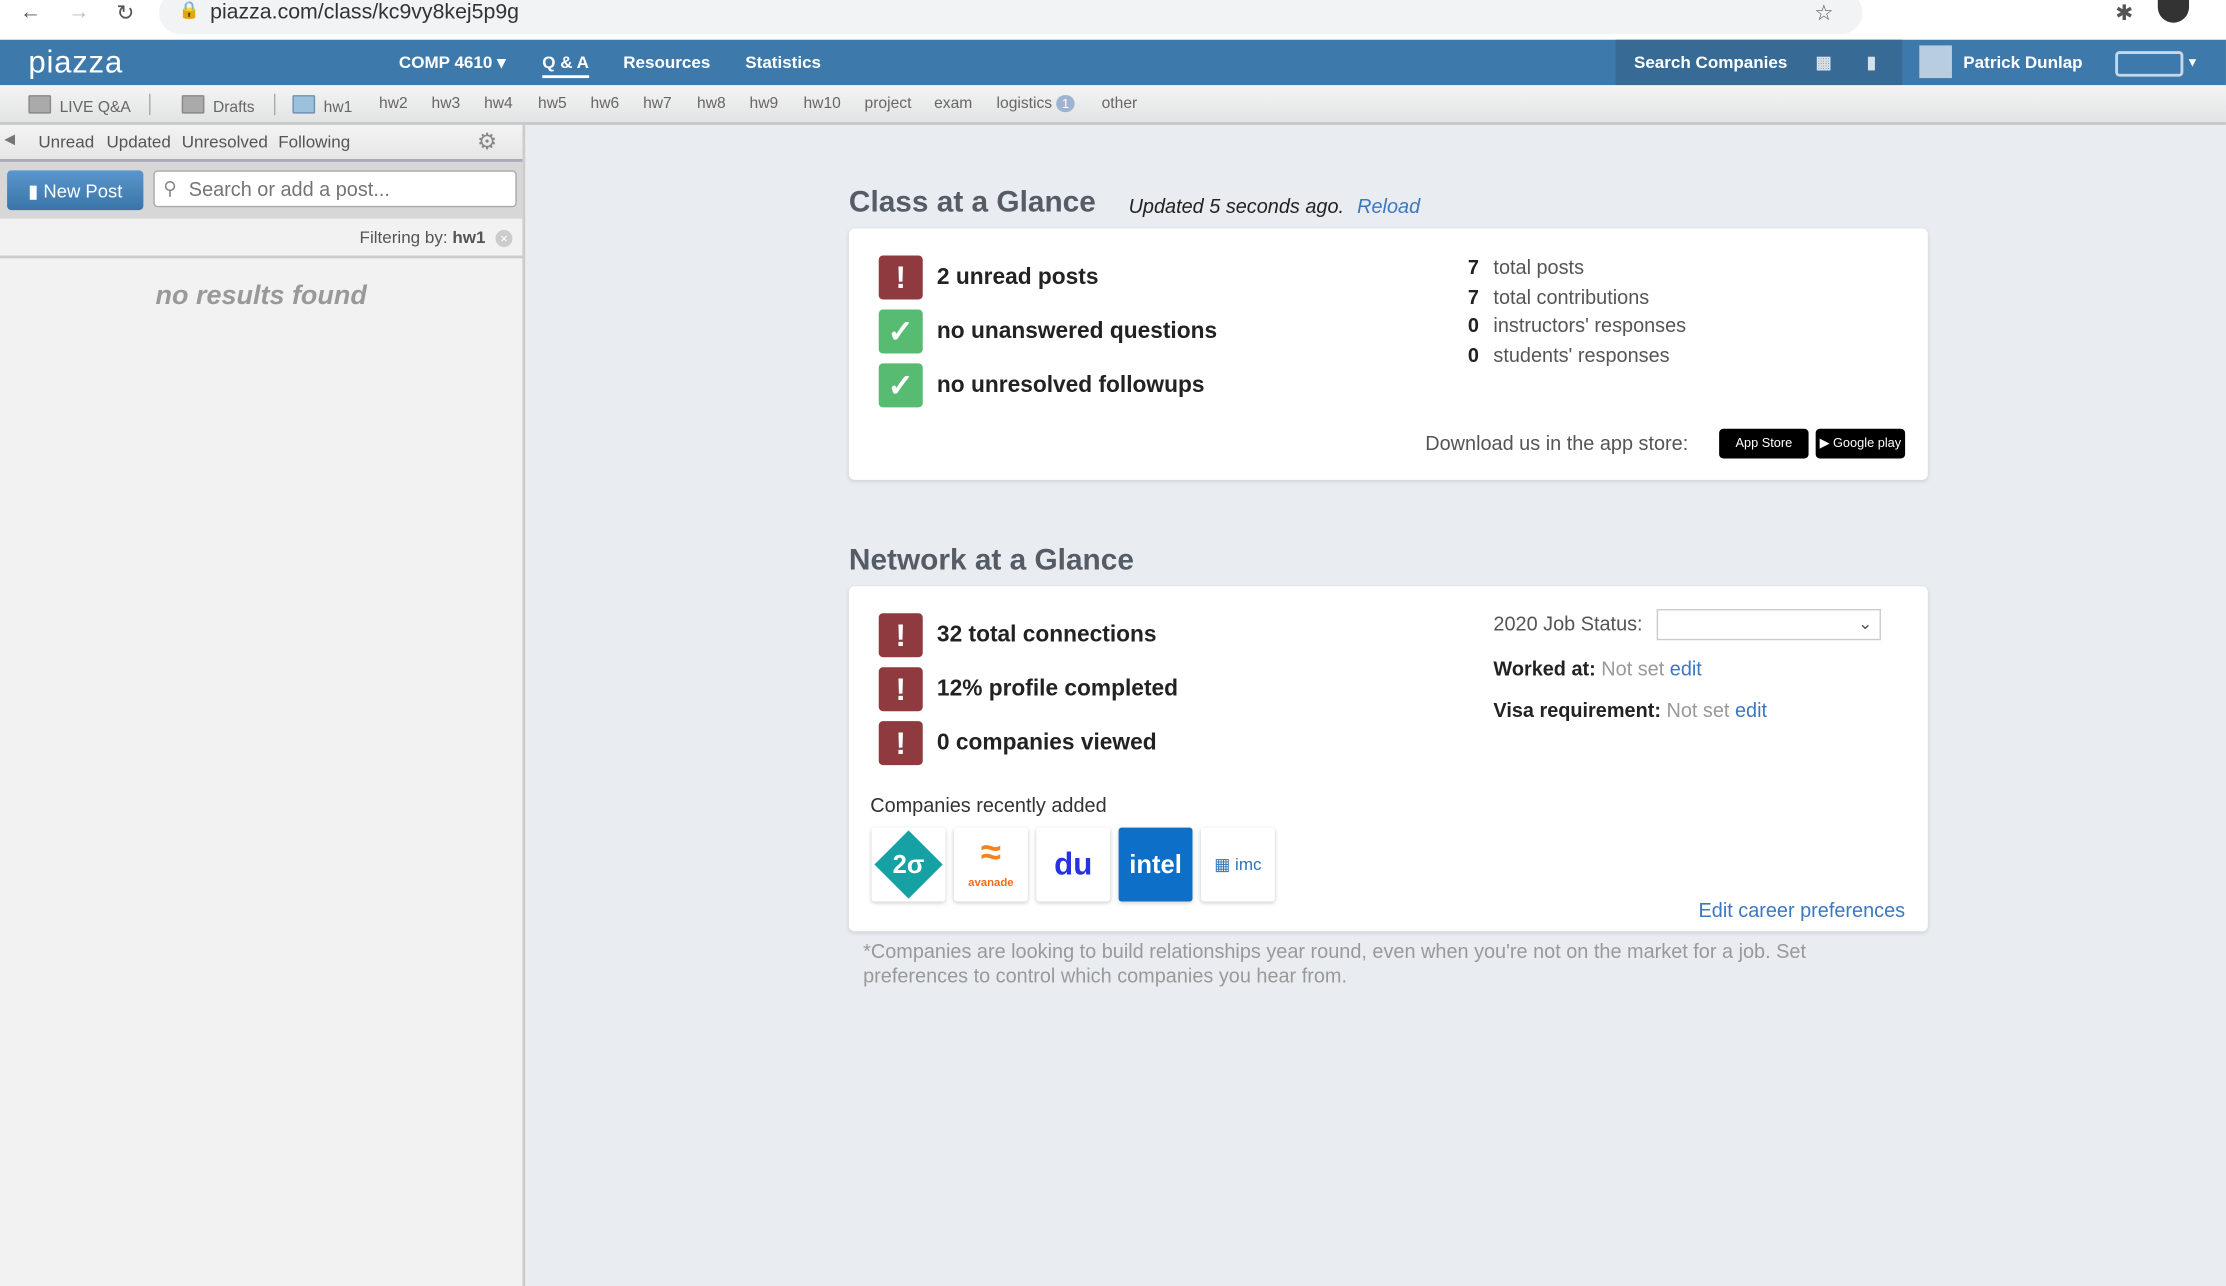  I want to click on stat-label: instructors' responses, so click(1590, 325).